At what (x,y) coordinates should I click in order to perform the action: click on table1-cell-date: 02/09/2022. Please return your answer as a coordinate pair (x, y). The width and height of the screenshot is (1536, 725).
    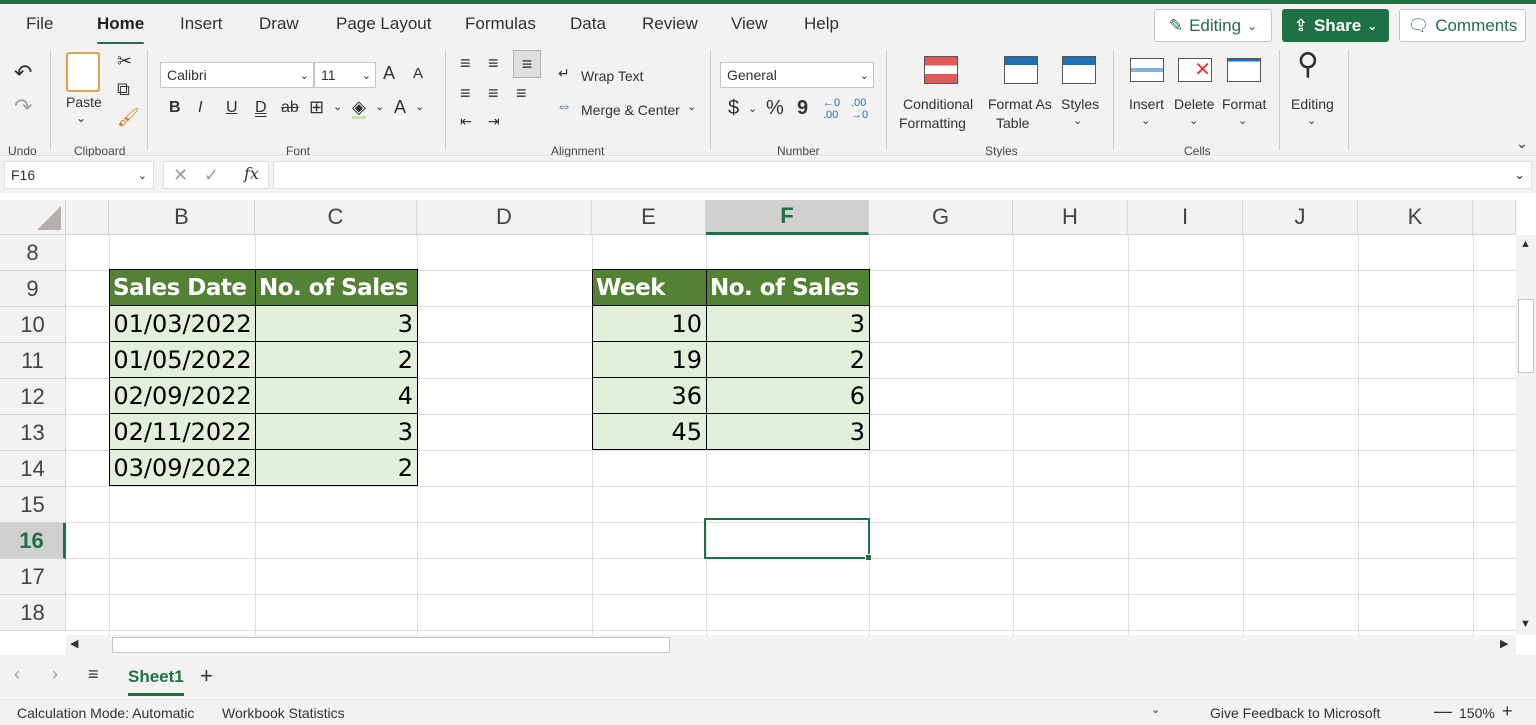
    Looking at the image, I should click on (182, 395).